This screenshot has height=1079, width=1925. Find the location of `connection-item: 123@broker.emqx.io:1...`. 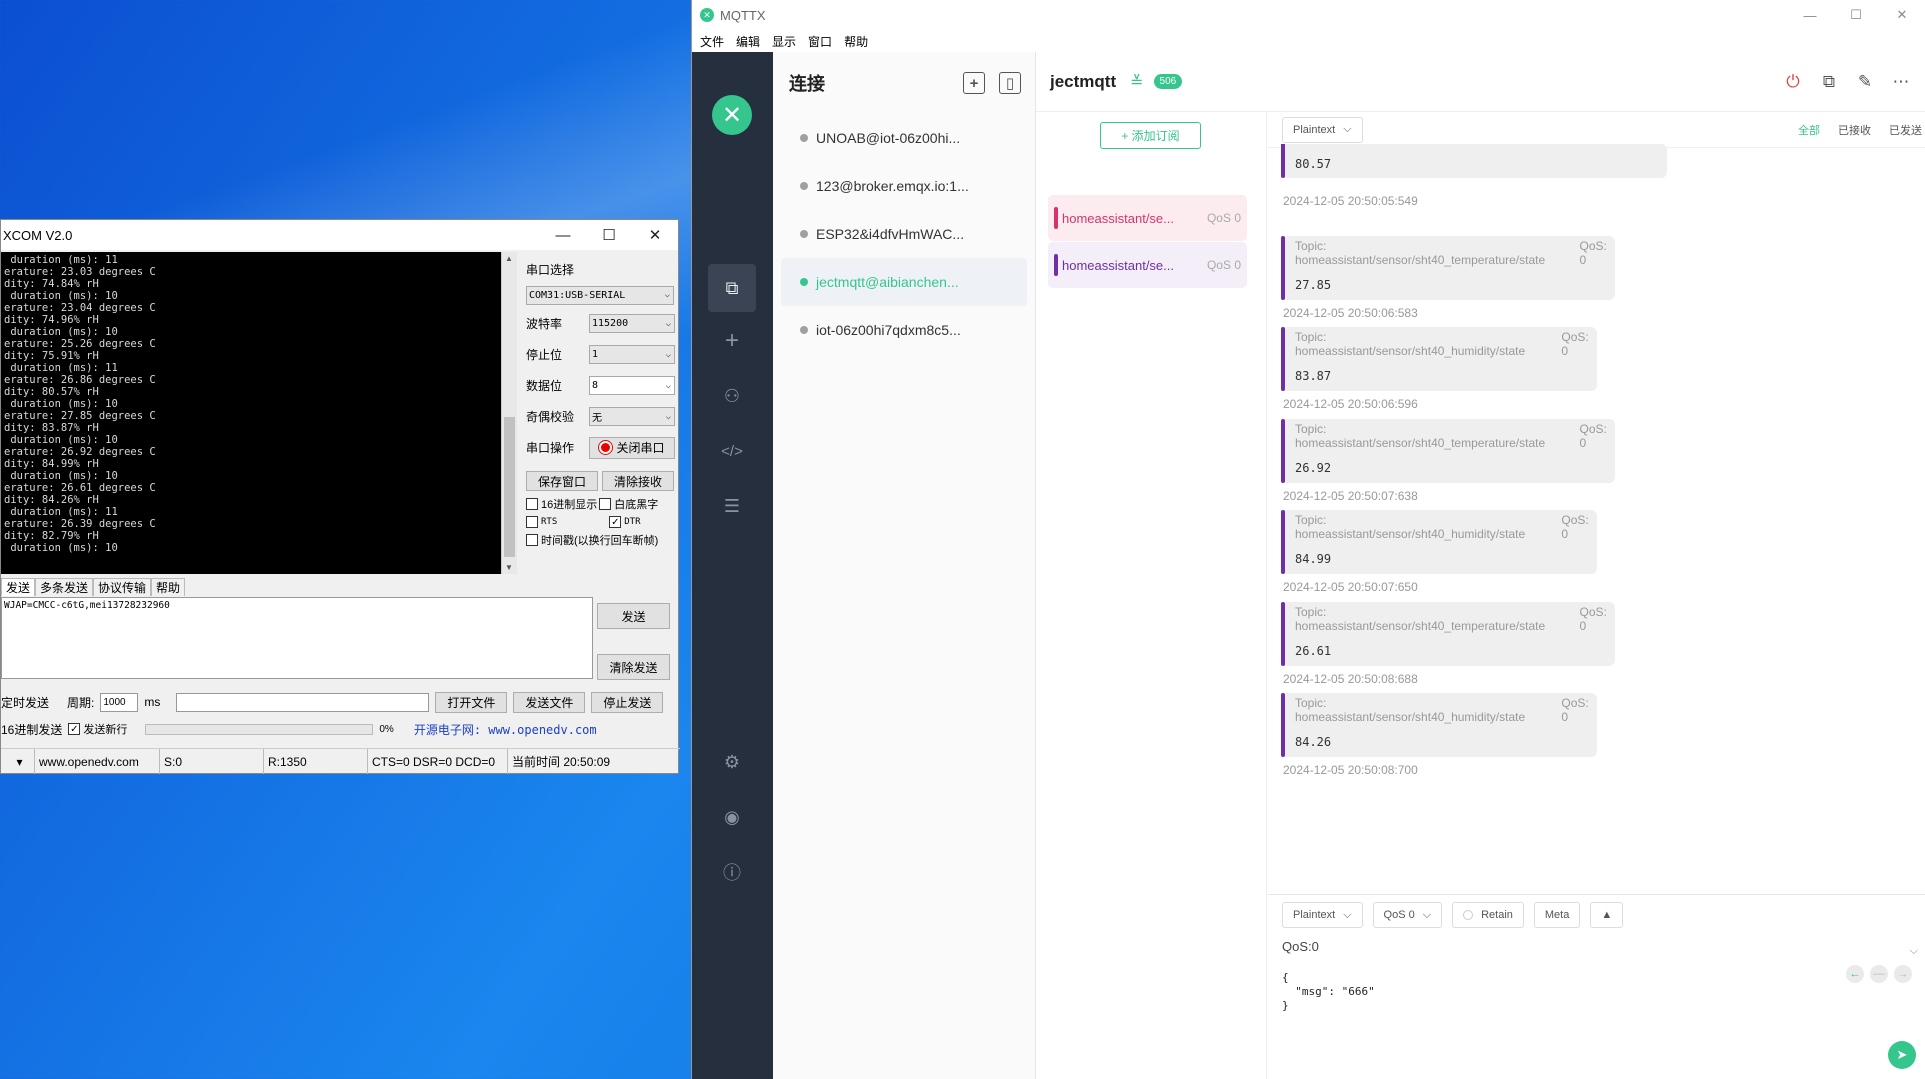

connection-item: 123@broker.emqx.io:1... is located at coordinates (904, 186).